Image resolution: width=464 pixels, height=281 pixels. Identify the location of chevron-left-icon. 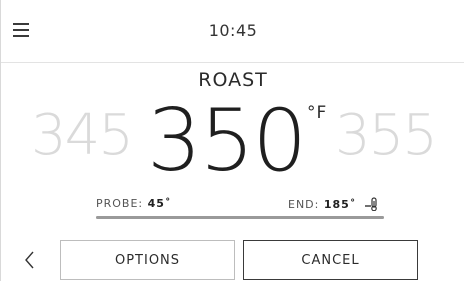
(33, 260).